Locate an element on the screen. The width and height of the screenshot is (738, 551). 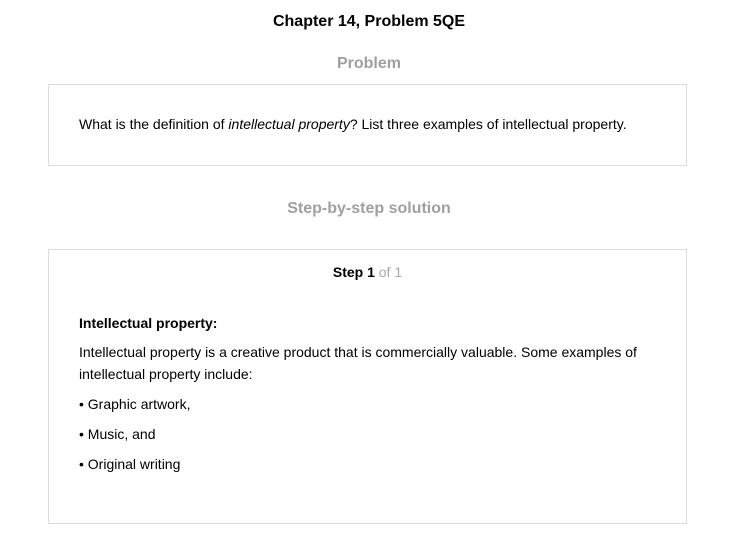
step-label: Step 1 is located at coordinates (353, 272).